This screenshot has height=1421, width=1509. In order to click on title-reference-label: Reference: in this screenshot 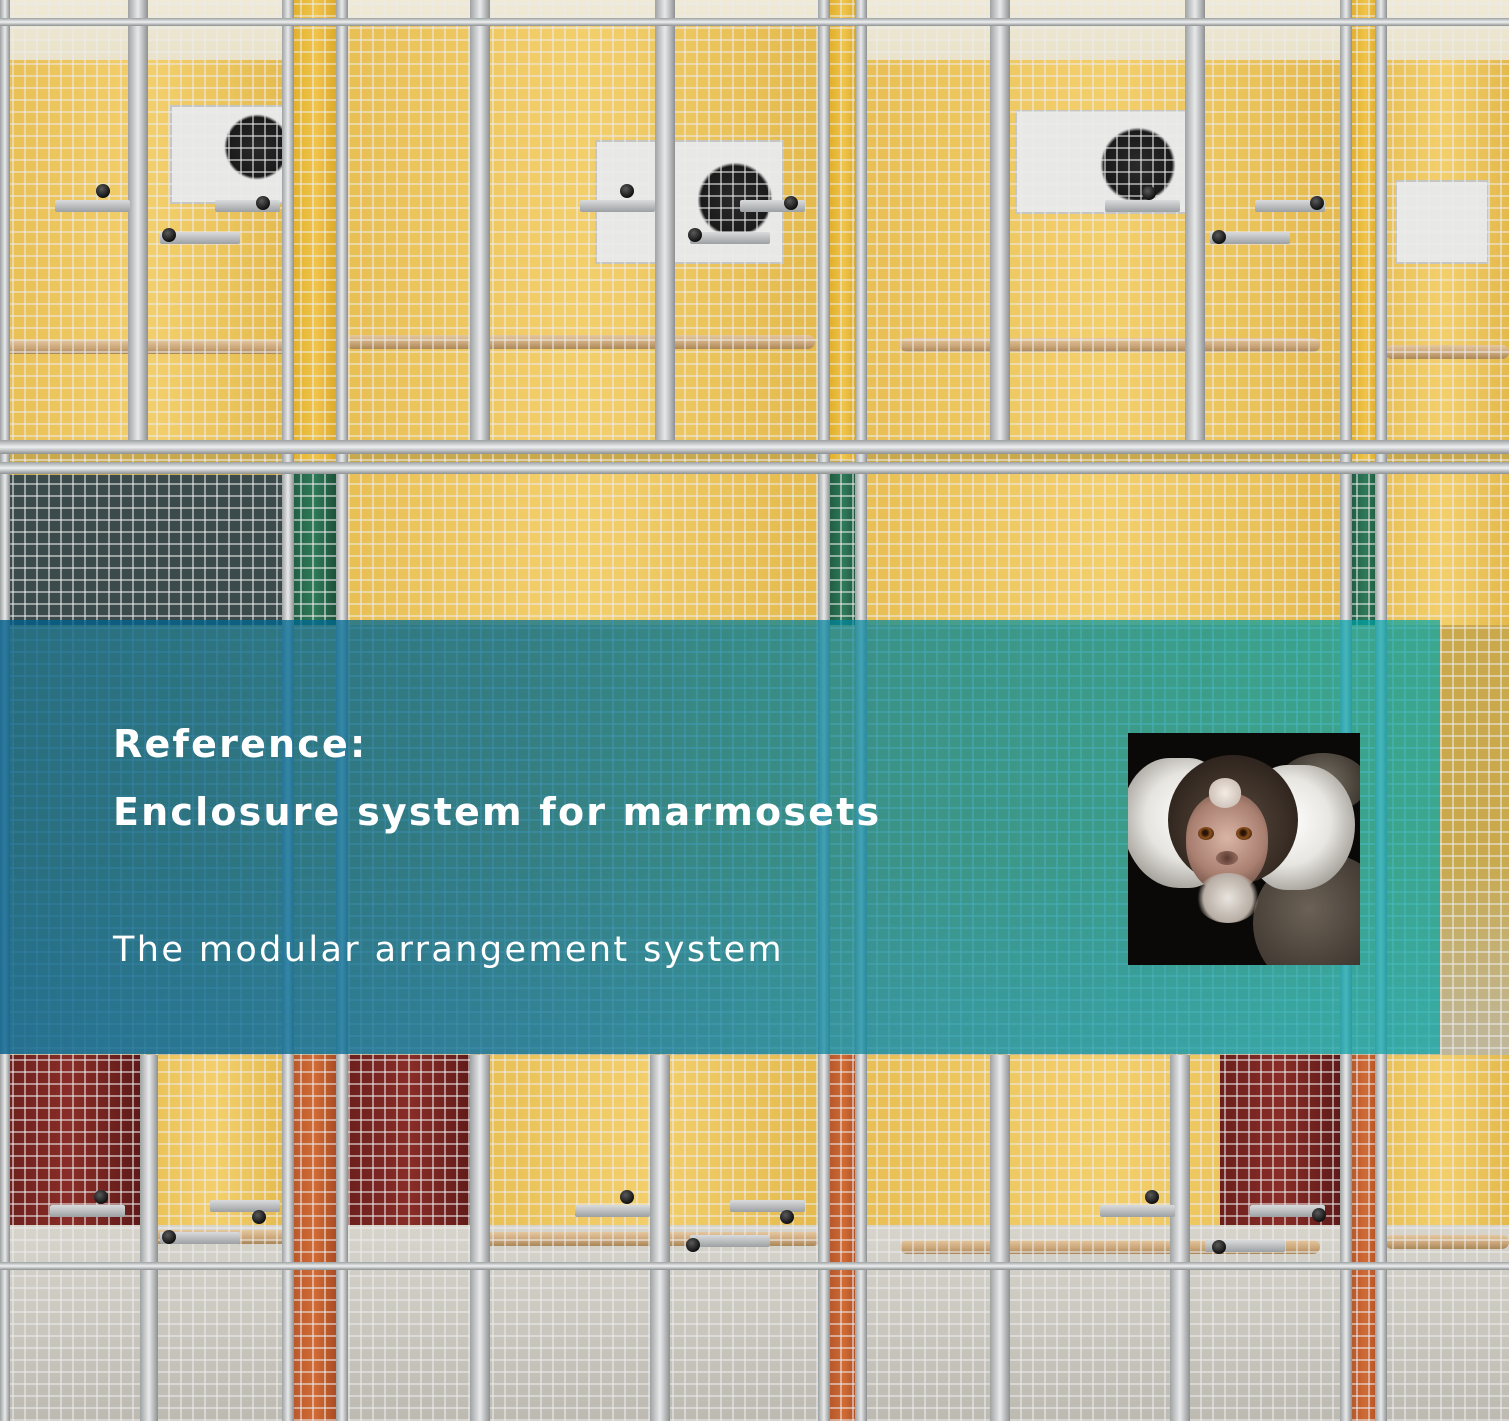, I will do `click(240, 744)`.